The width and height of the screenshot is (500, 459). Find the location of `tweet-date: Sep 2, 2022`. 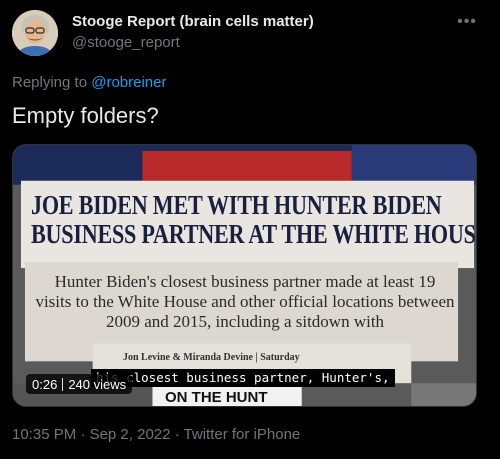

tweet-date: Sep 2, 2022 is located at coordinates (130, 434).